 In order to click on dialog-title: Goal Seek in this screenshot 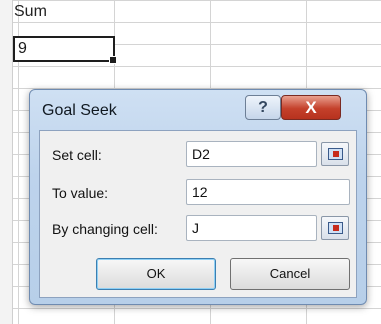, I will do `click(79, 110)`.